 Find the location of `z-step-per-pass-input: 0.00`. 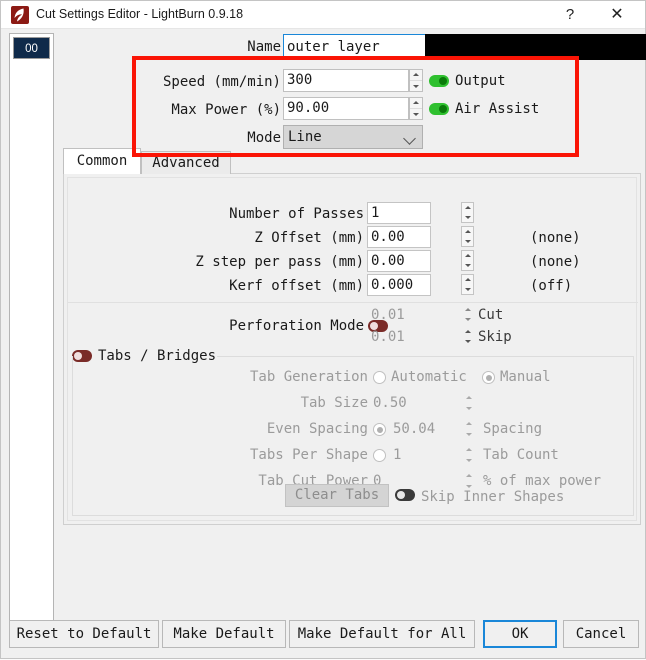

z-step-per-pass-input: 0.00 is located at coordinates (399, 261).